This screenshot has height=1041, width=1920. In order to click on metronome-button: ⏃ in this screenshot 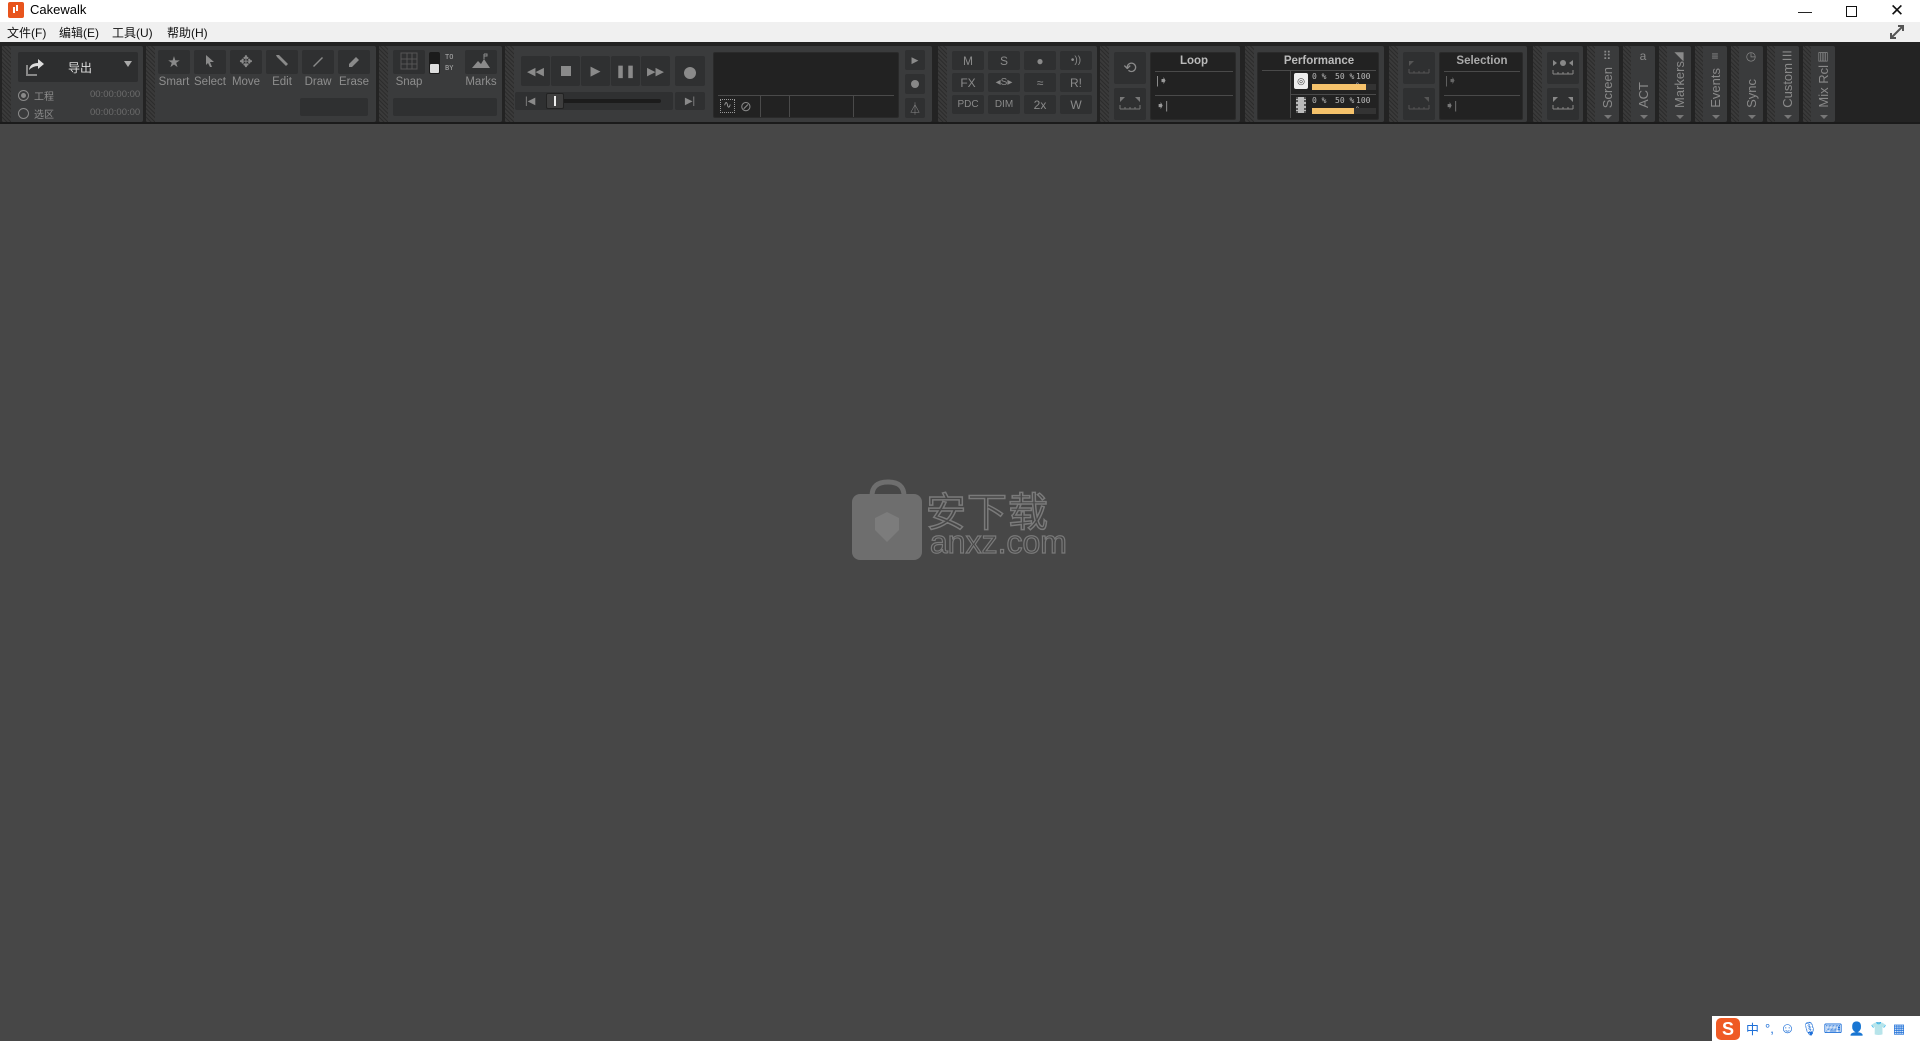, I will do `click(915, 108)`.